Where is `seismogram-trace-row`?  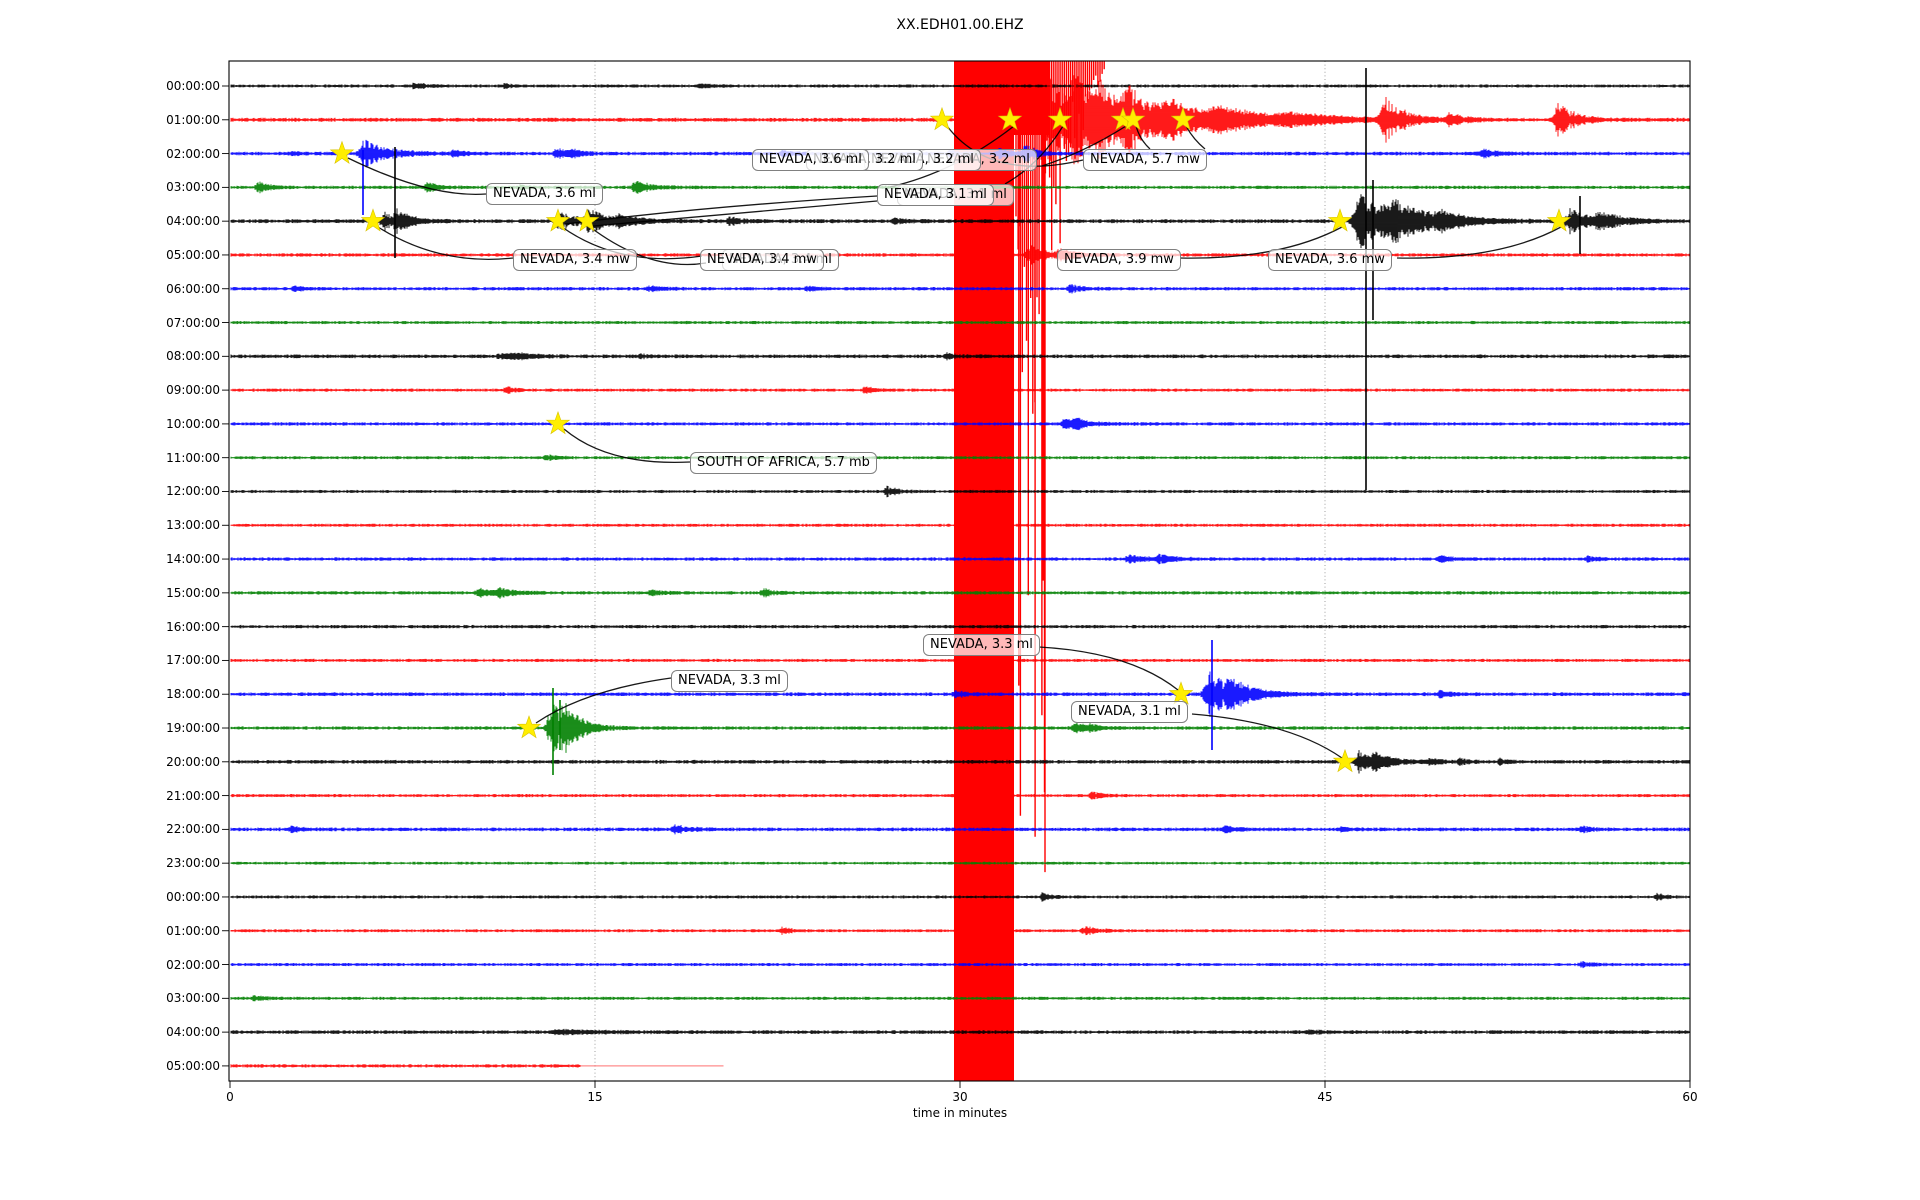
seismogram-trace-row is located at coordinates (477, 1066).